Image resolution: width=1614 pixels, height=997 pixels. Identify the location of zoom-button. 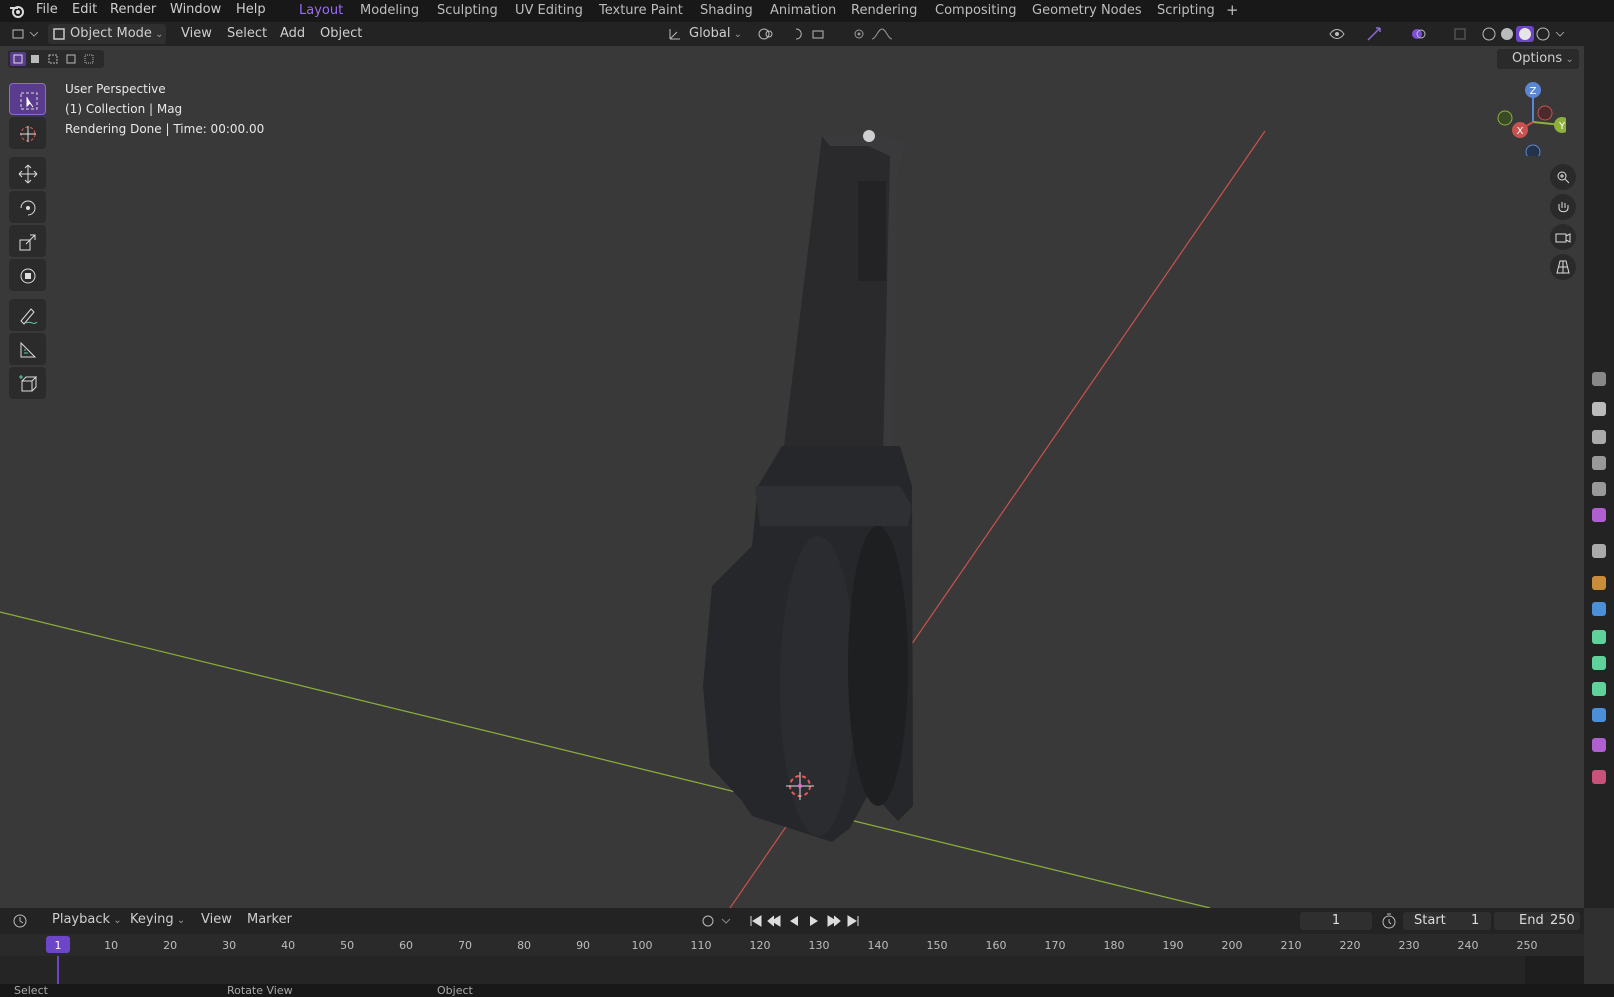
(1563, 177).